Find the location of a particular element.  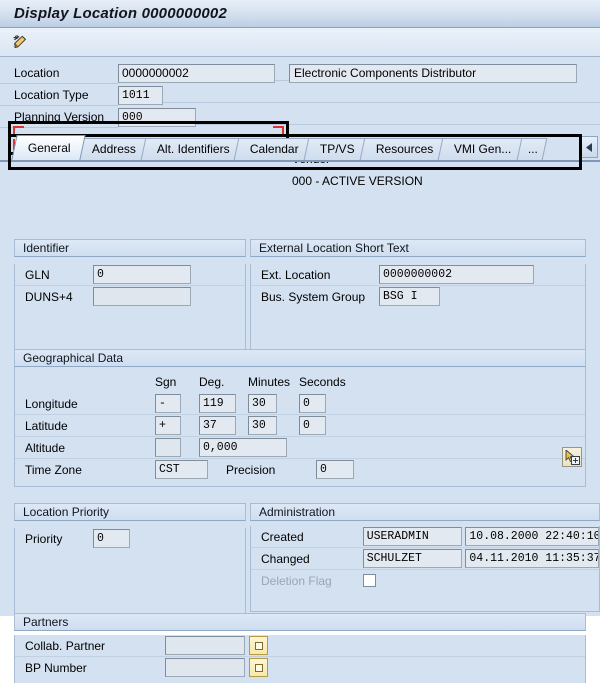

timezone-row: Time Zone CST Precision 0 is located at coordinates (300, 469).